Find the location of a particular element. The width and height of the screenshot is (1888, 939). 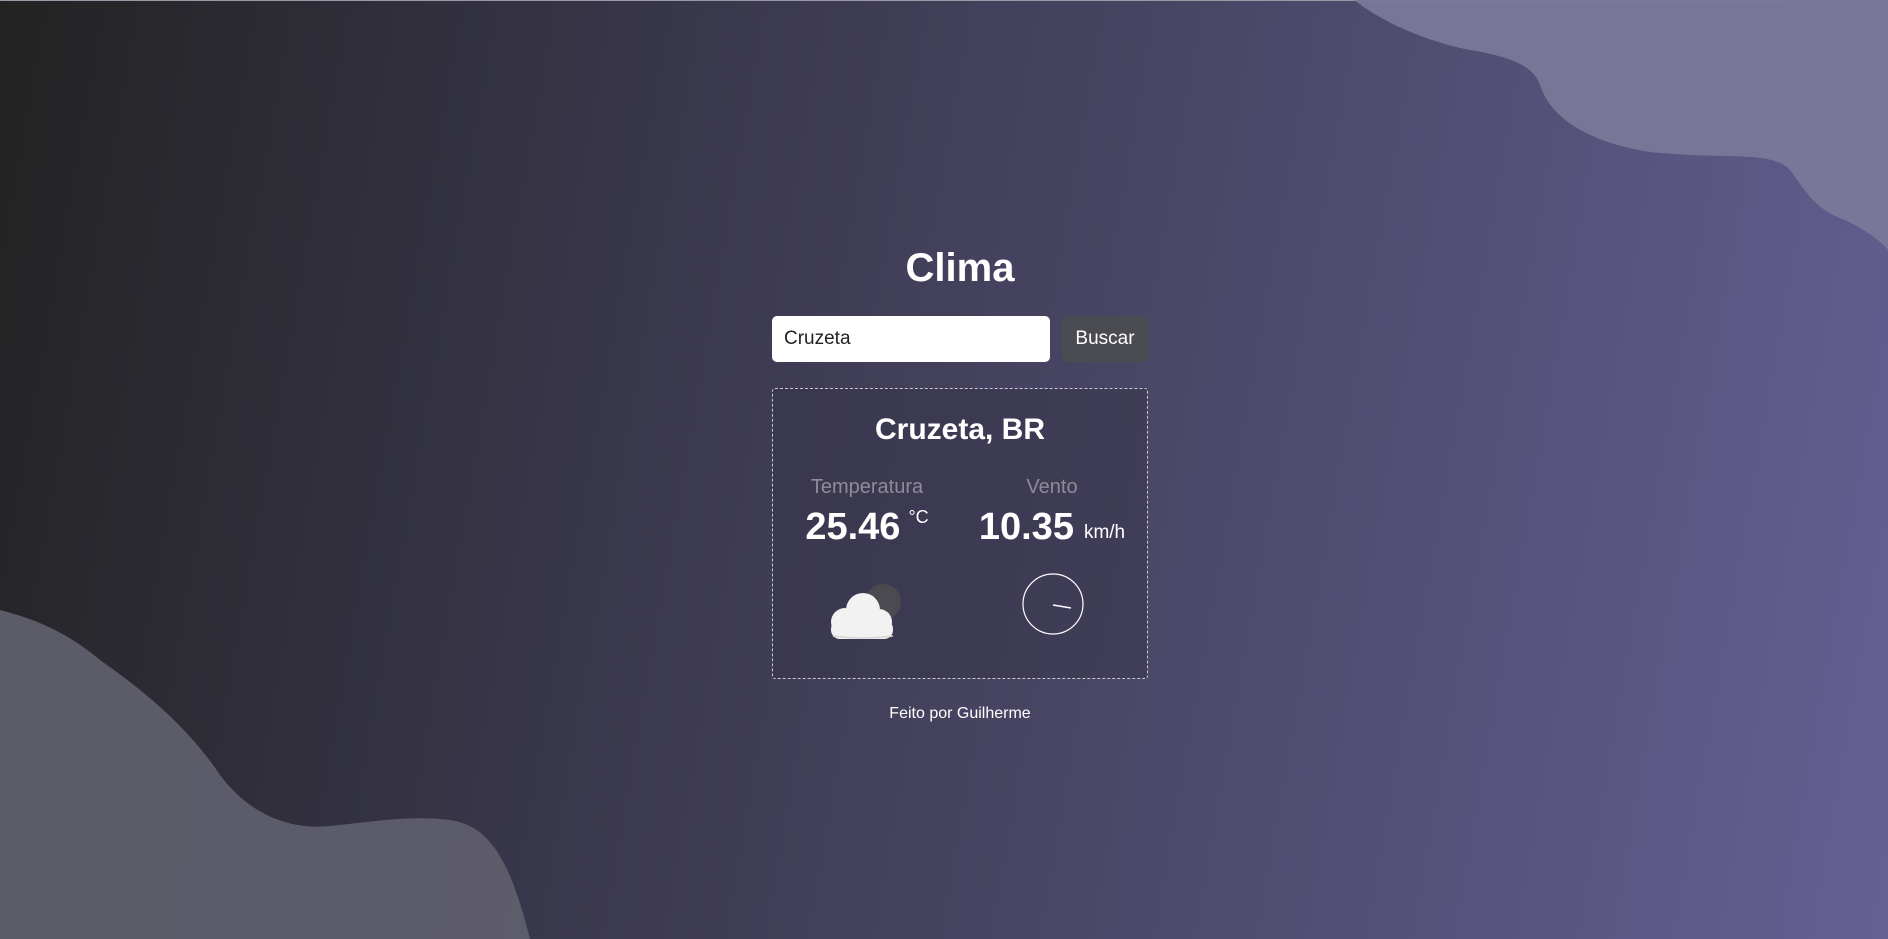

wind-section: Vento 10.35 km/h is located at coordinates (1052, 512).